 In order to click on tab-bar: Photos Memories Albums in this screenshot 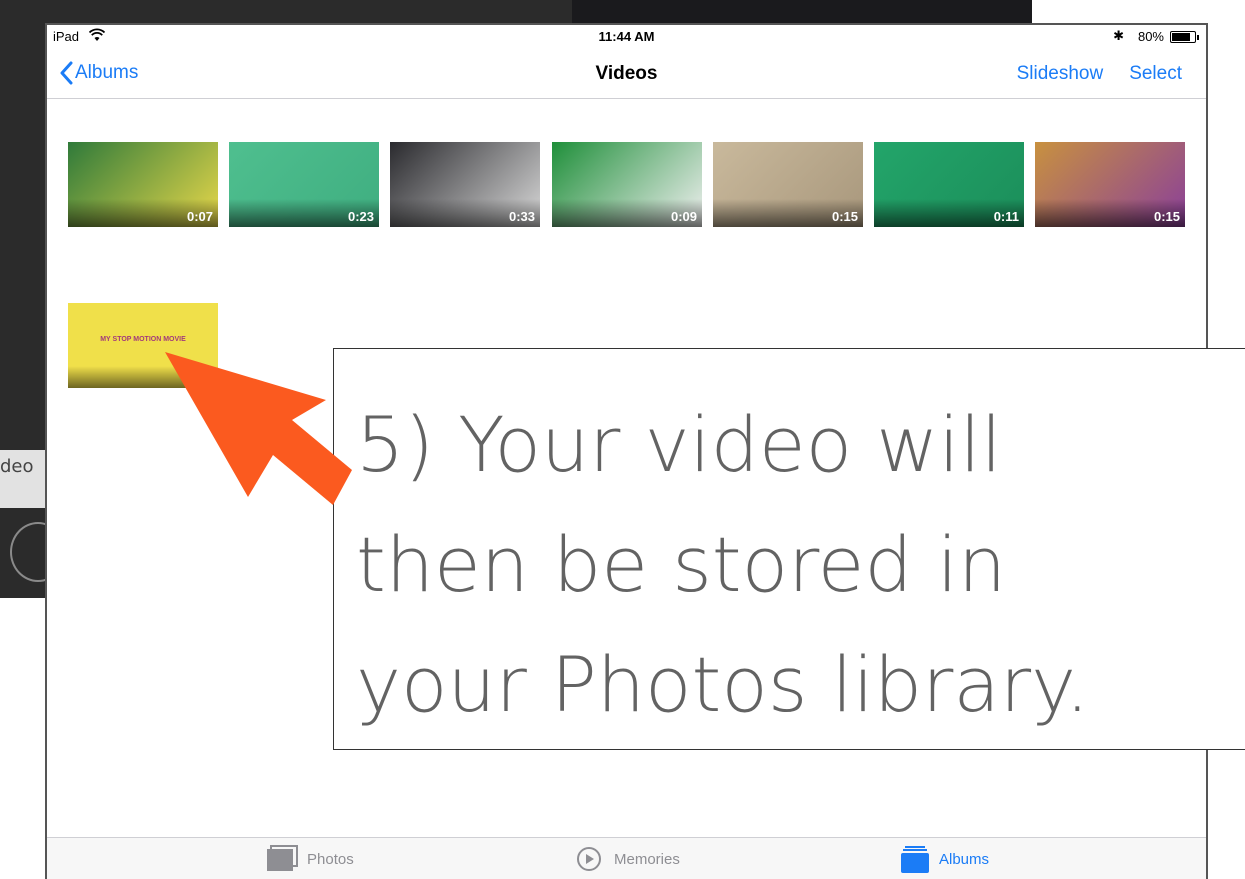, I will do `click(626, 858)`.